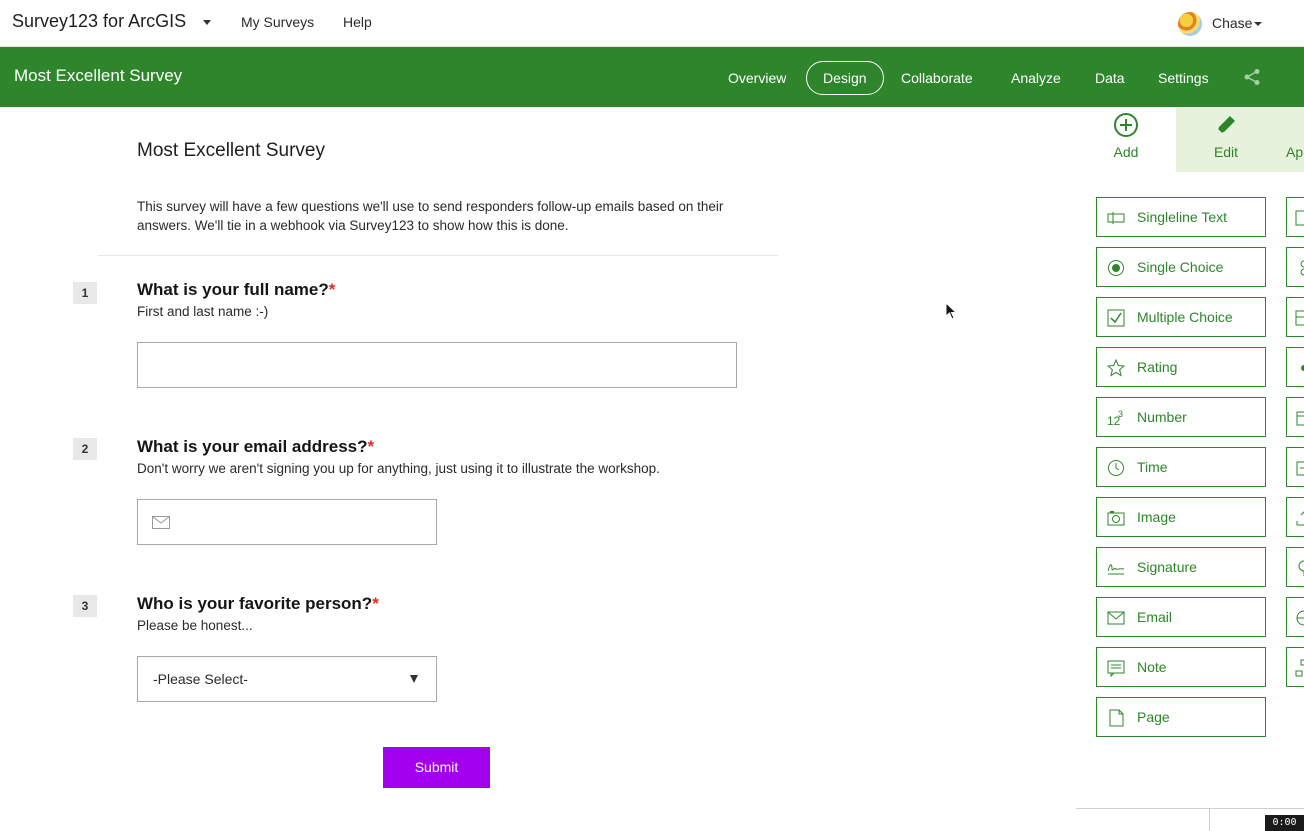 The image size is (1304, 831). What do you see at coordinates (85, 606) in the screenshot?
I see `question-number: 3` at bounding box center [85, 606].